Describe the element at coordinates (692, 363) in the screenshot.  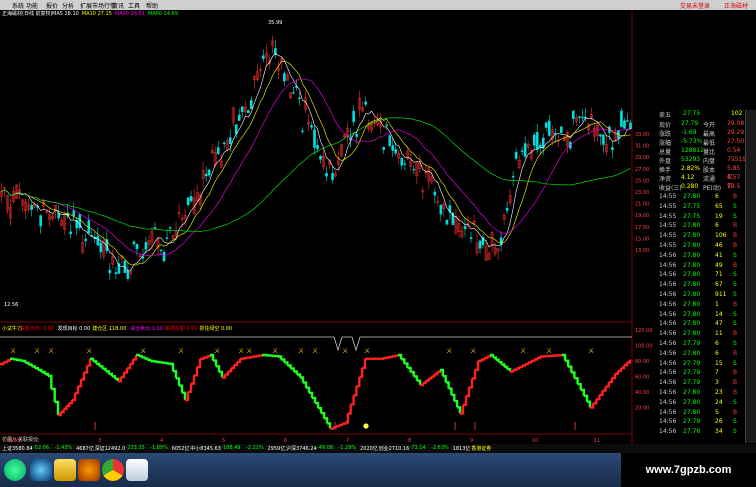
I see `tick-row-17-cell: 27.79` at that location.